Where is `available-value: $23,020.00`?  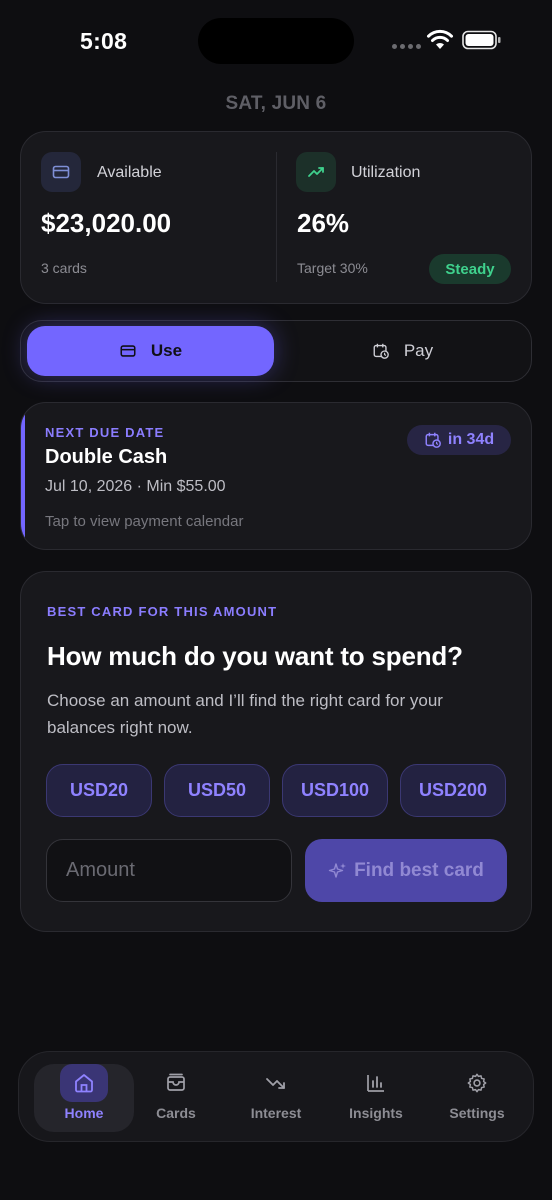
available-value: $23,020.00 is located at coordinates (106, 223).